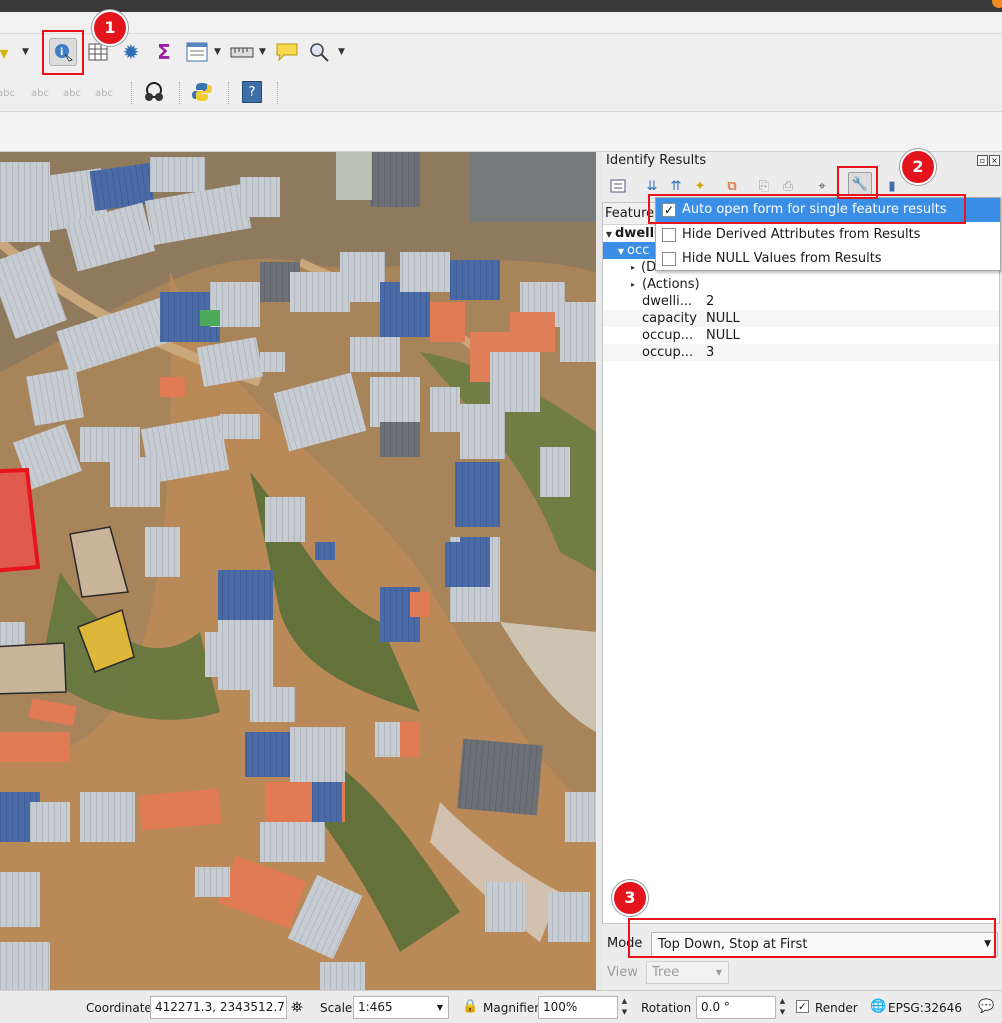 The height and width of the screenshot is (1023, 1002). What do you see at coordinates (9, 53) in the screenshot?
I see `select-features-icon: ▾` at bounding box center [9, 53].